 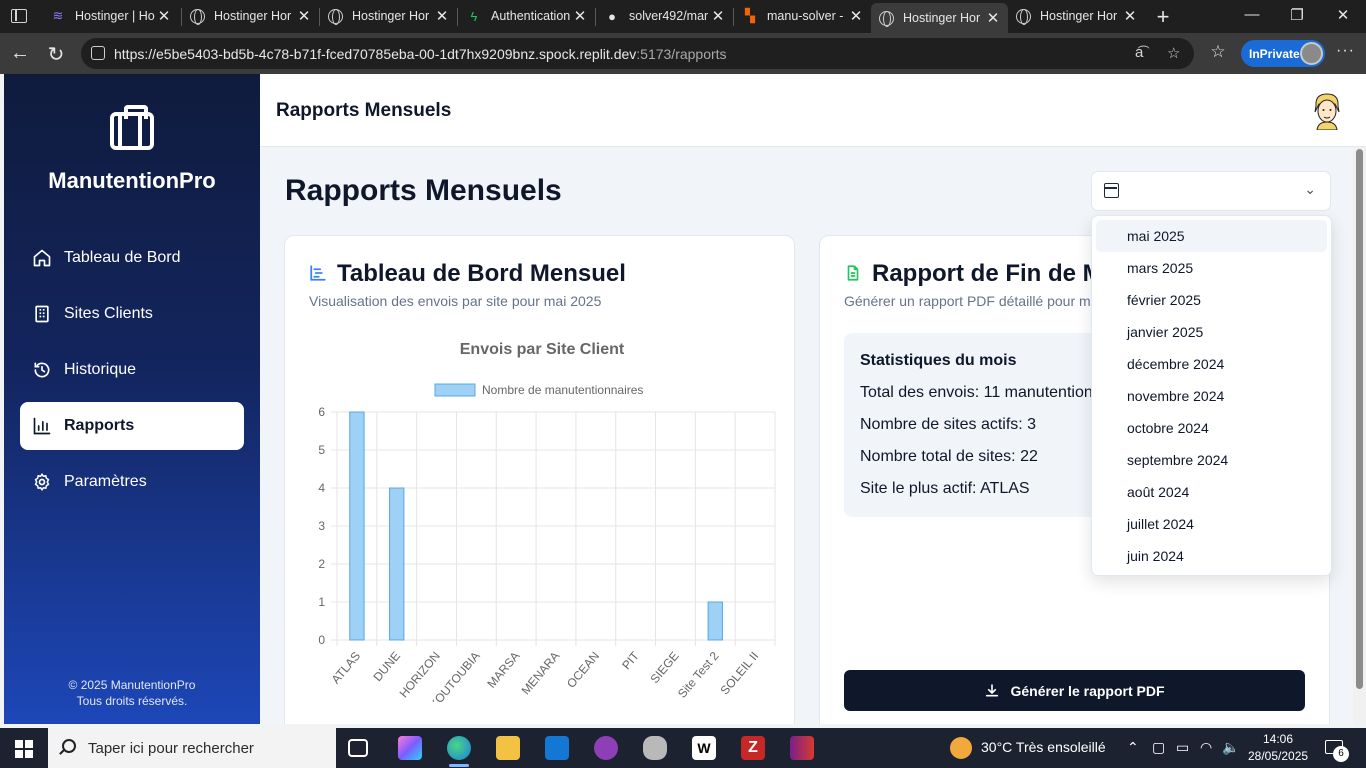 What do you see at coordinates (753, 748) in the screenshot?
I see `filezilla-icon: Z` at bounding box center [753, 748].